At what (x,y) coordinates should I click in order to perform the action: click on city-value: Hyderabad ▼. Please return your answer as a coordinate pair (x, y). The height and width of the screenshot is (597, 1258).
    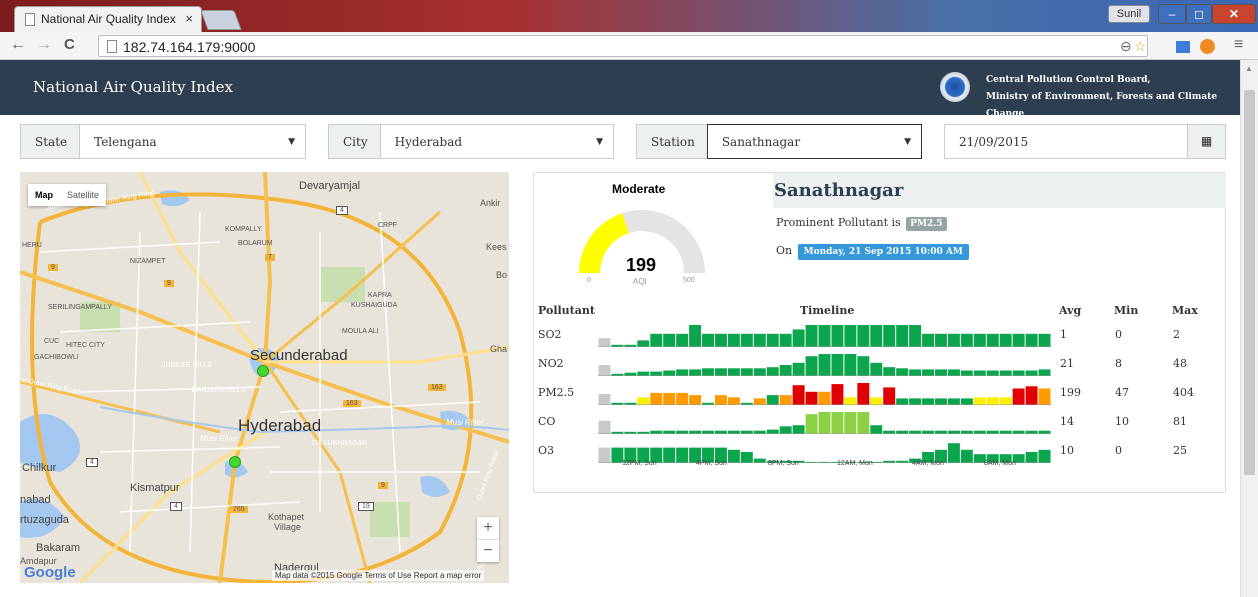
    Looking at the image, I should click on (497, 141).